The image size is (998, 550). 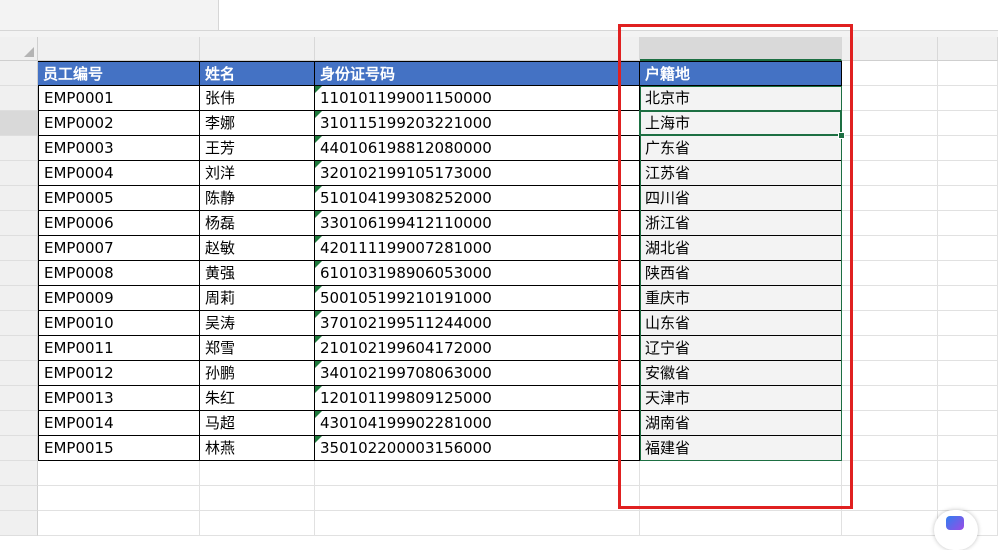 What do you see at coordinates (119, 373) in the screenshot?
I see `table-cell: EMP0012` at bounding box center [119, 373].